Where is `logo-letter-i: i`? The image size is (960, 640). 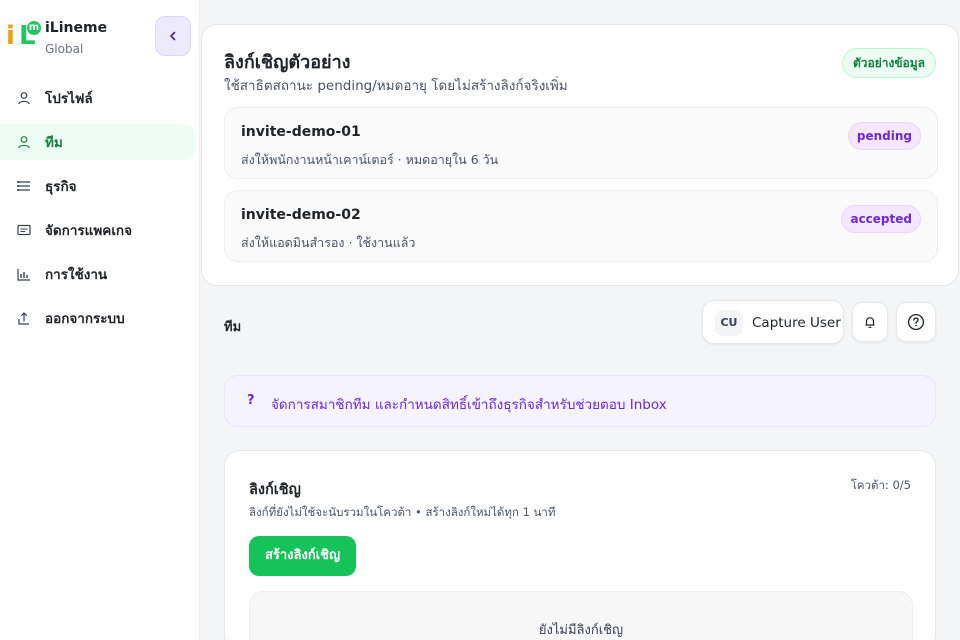 logo-letter-i: i is located at coordinates (10, 36).